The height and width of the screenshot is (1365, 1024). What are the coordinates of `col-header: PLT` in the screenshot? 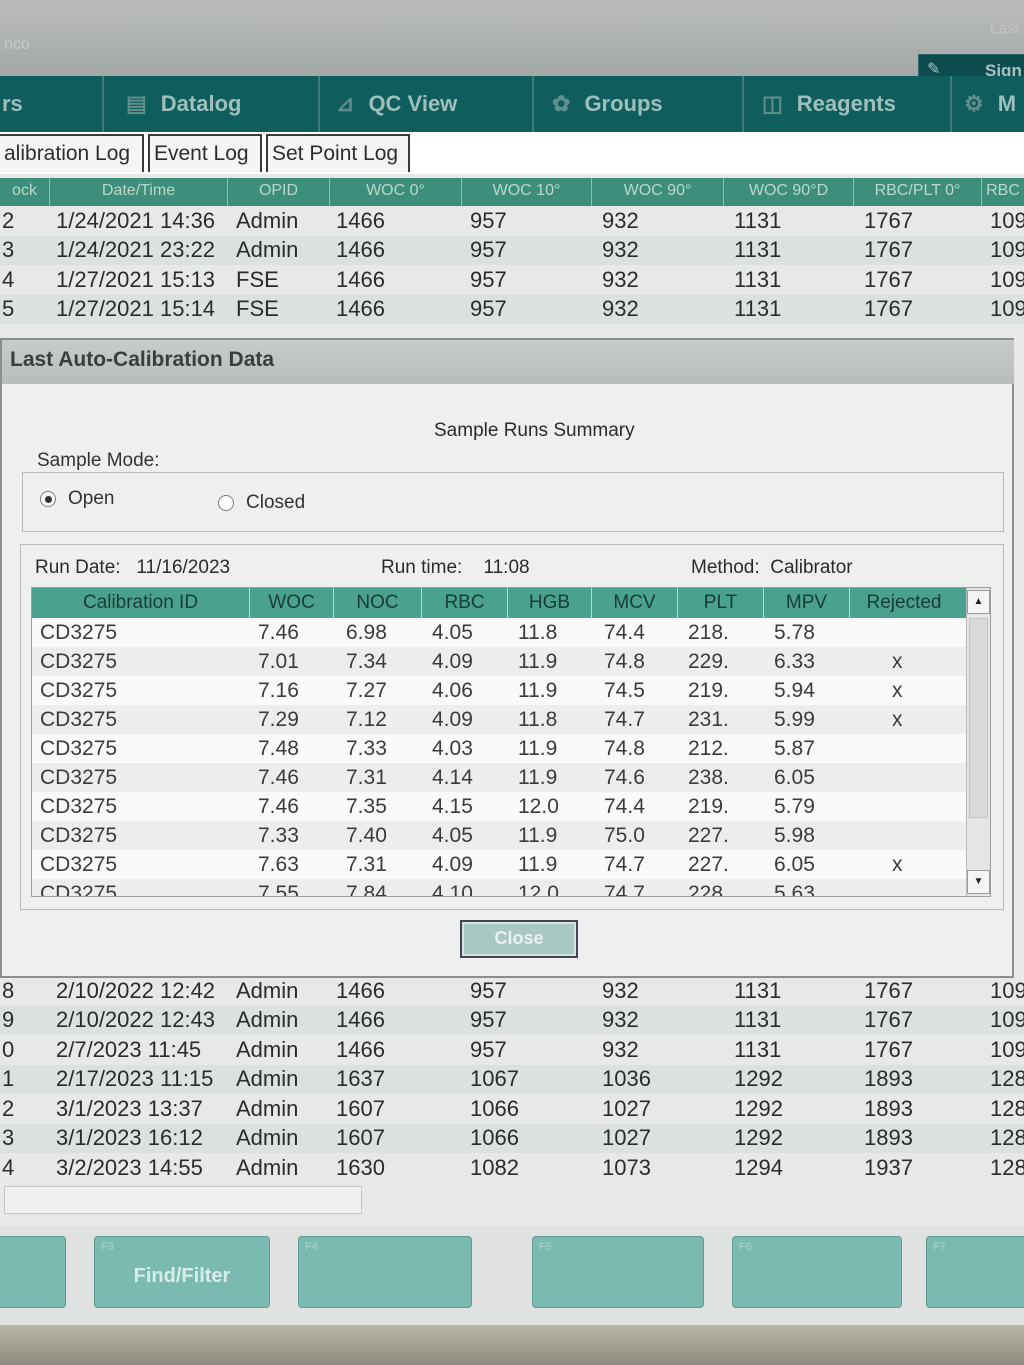 It's located at (721, 603).